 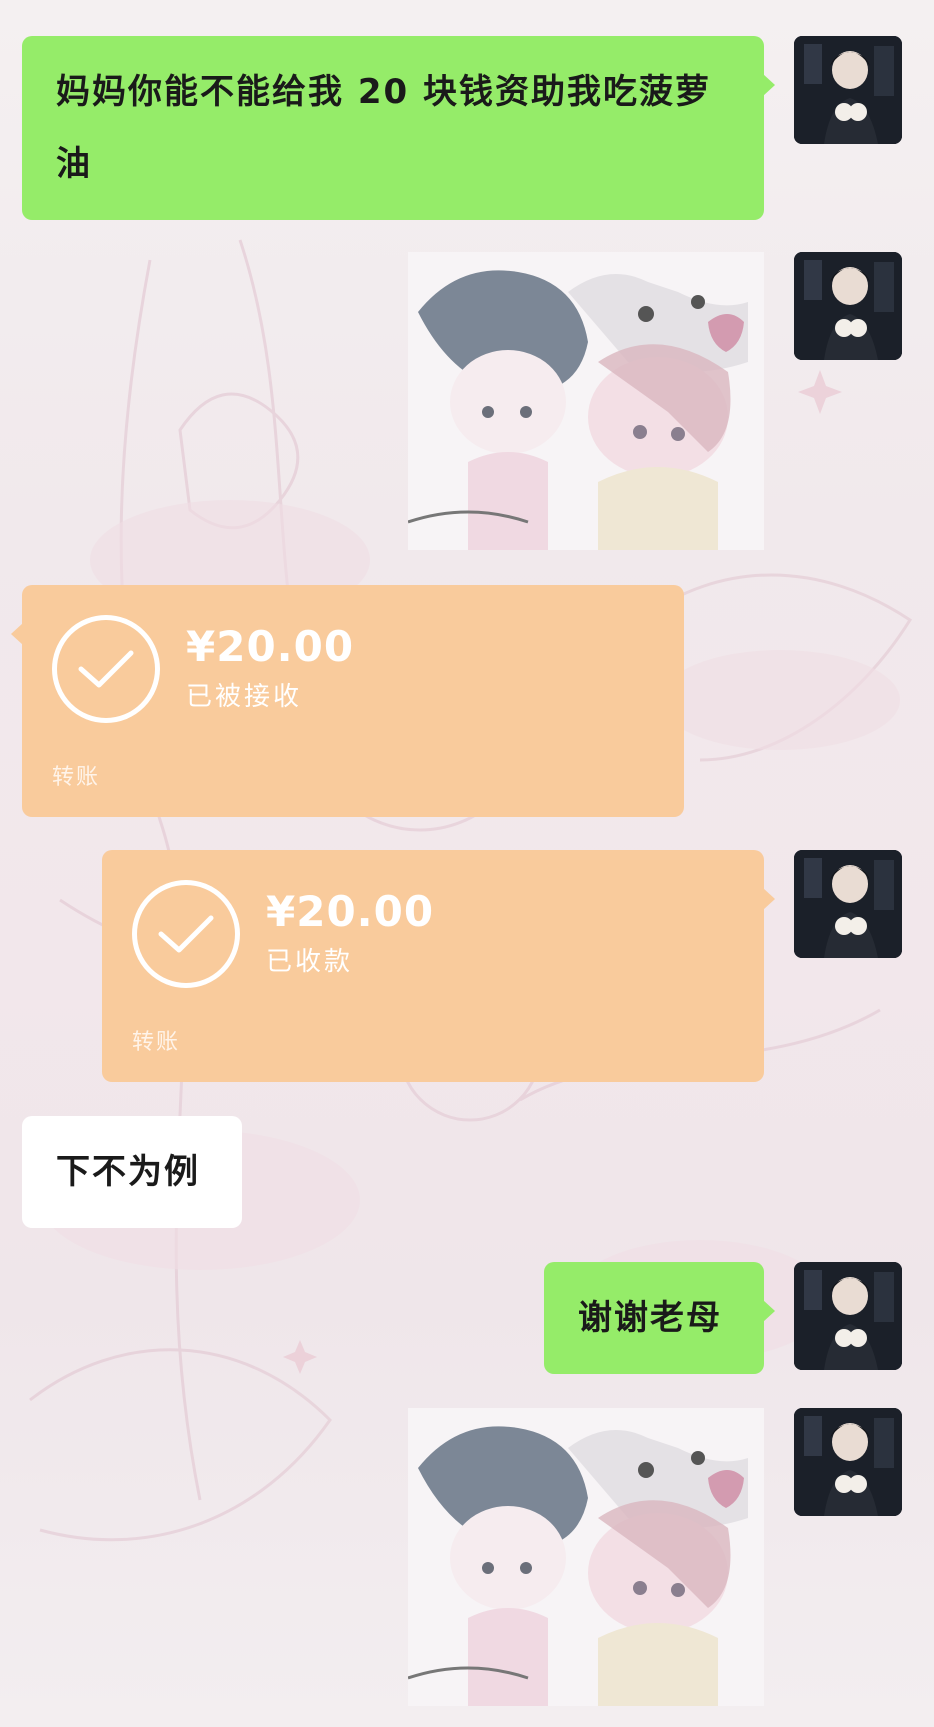 What do you see at coordinates (347, 701) in the screenshot?
I see `transfer-card-received: ¥20.00 已被接收 转账` at bounding box center [347, 701].